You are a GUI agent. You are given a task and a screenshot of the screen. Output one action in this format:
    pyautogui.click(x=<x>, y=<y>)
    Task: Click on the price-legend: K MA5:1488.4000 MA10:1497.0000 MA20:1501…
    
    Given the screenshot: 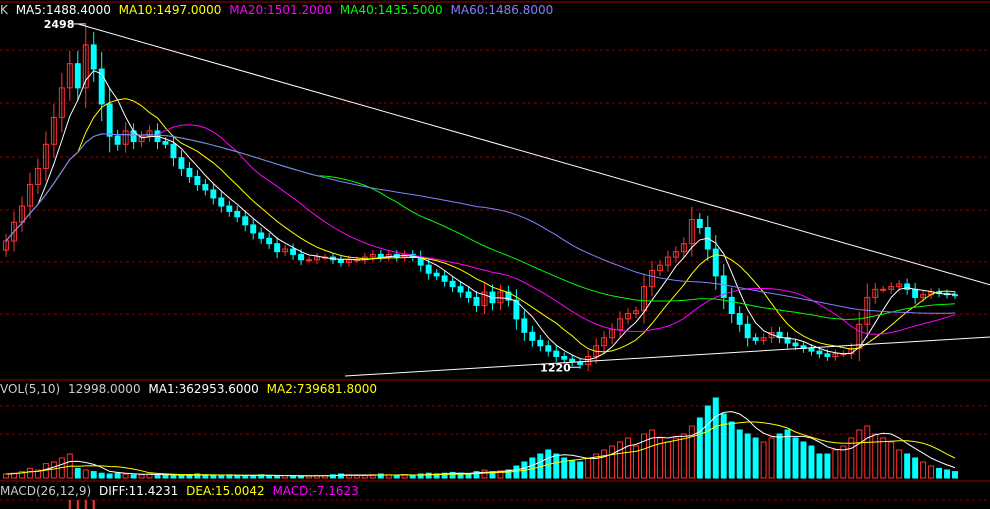 What is the action you would take?
    pyautogui.click(x=278, y=10)
    